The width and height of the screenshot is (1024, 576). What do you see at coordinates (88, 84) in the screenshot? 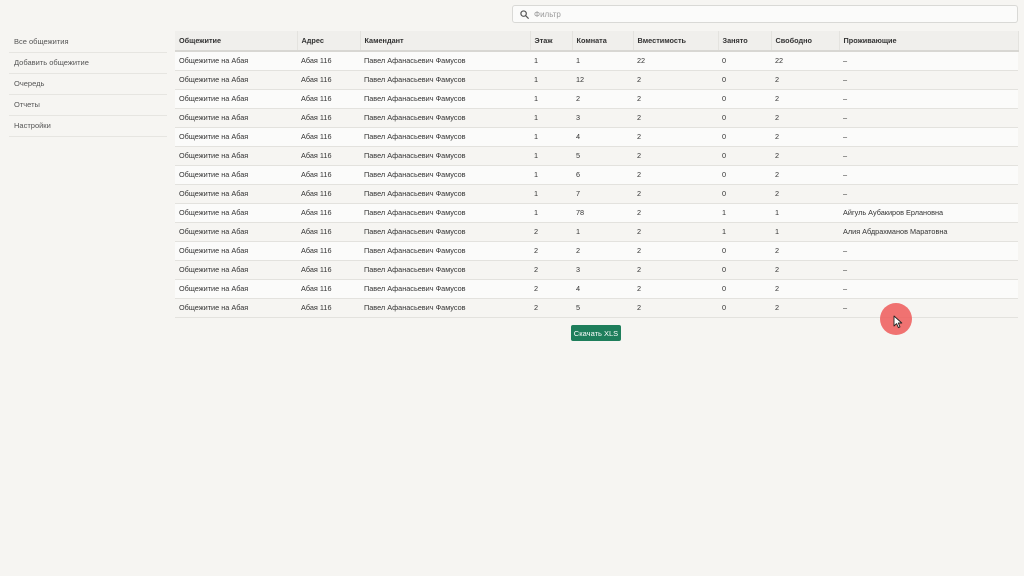
I see `sidebar-item-queue: Очередь` at bounding box center [88, 84].